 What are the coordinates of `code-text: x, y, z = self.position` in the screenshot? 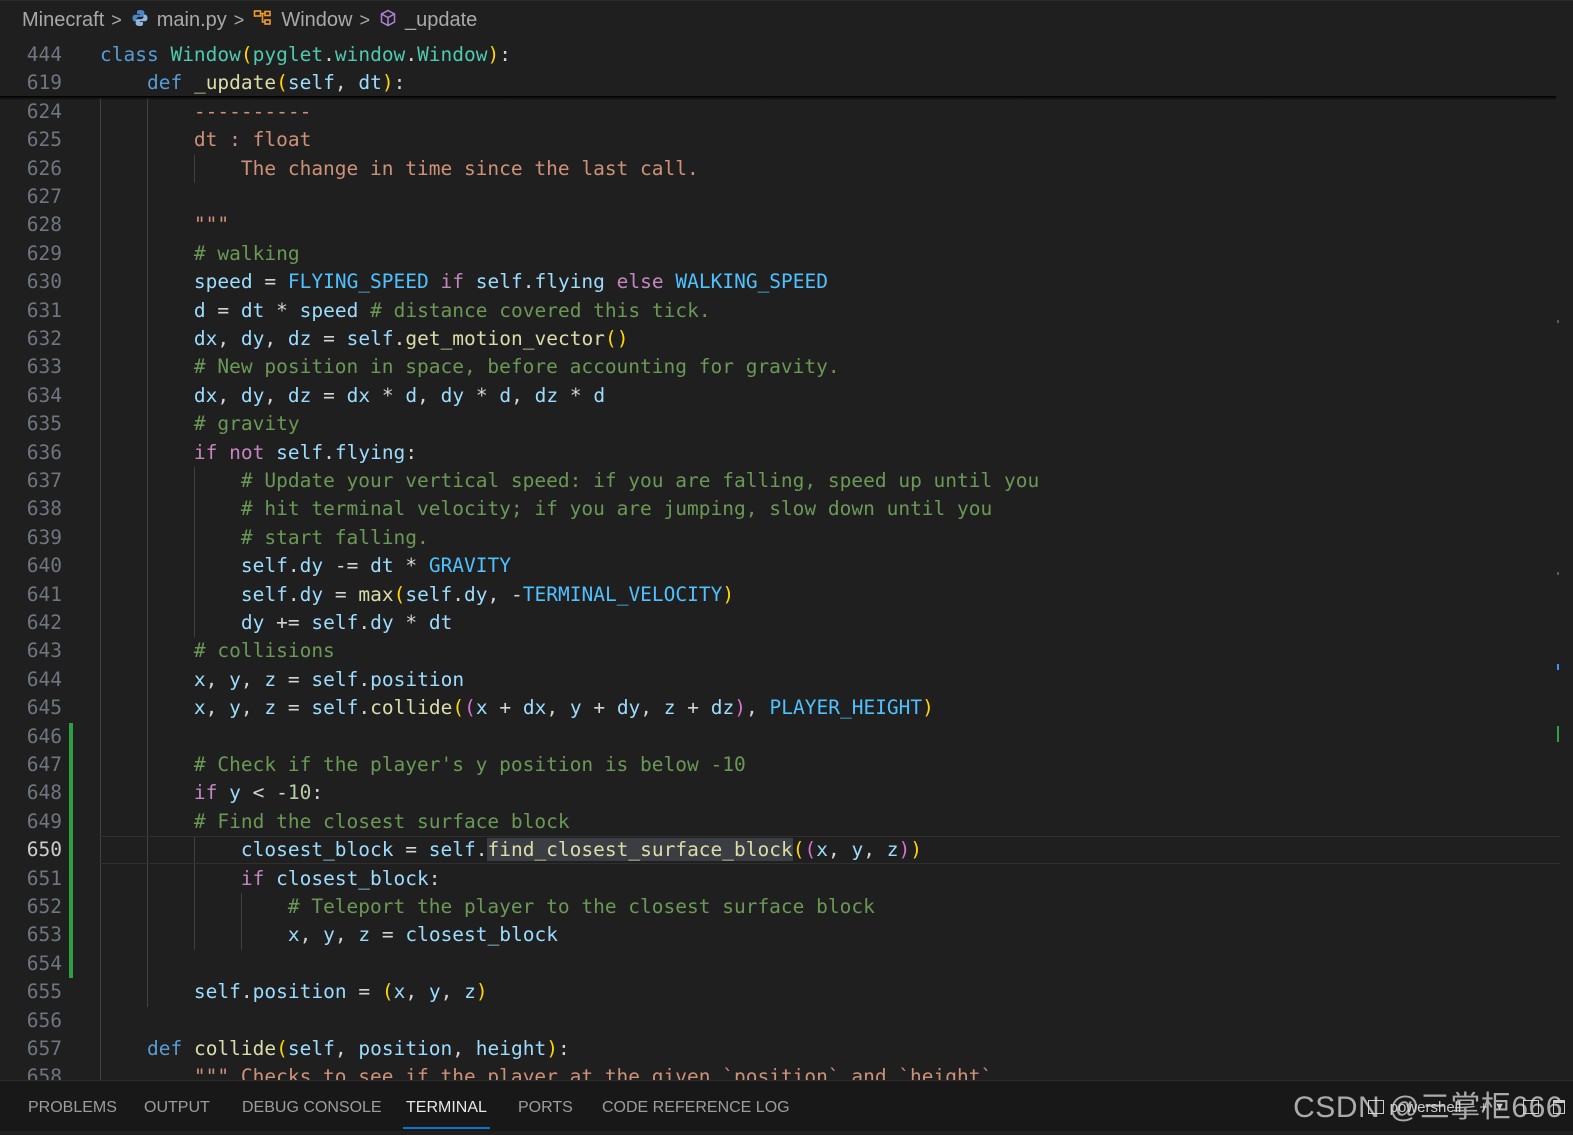 It's located at (282, 680).